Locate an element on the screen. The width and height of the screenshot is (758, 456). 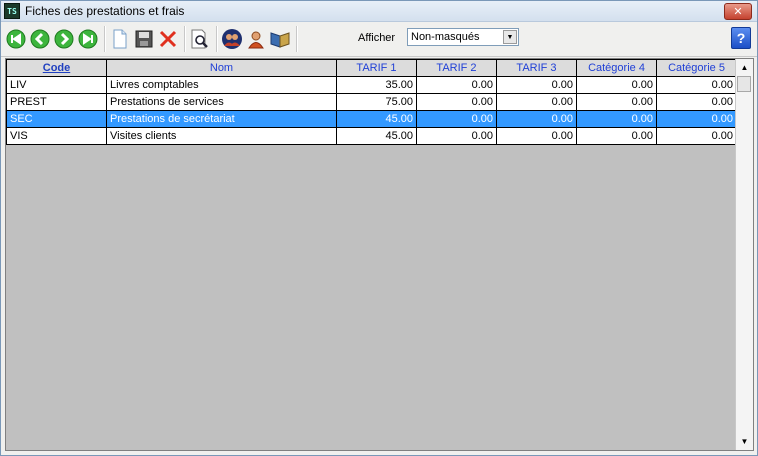
last-record-icon is located at coordinates (88, 39).